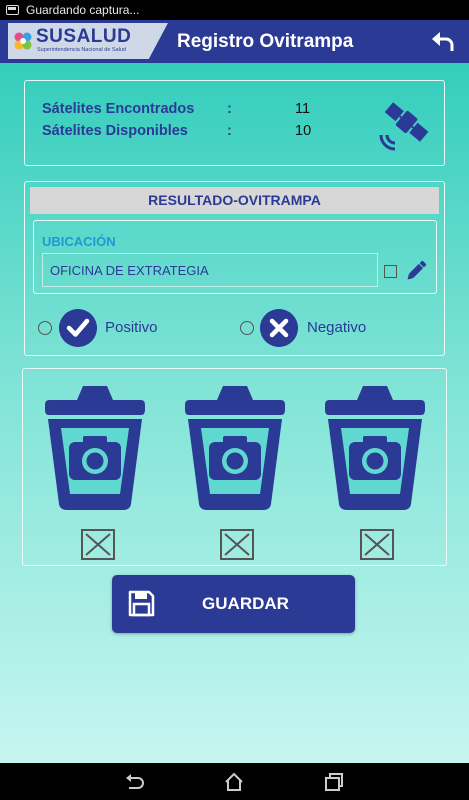 The height and width of the screenshot is (800, 469). I want to click on satellite-icon, so click(404, 126).